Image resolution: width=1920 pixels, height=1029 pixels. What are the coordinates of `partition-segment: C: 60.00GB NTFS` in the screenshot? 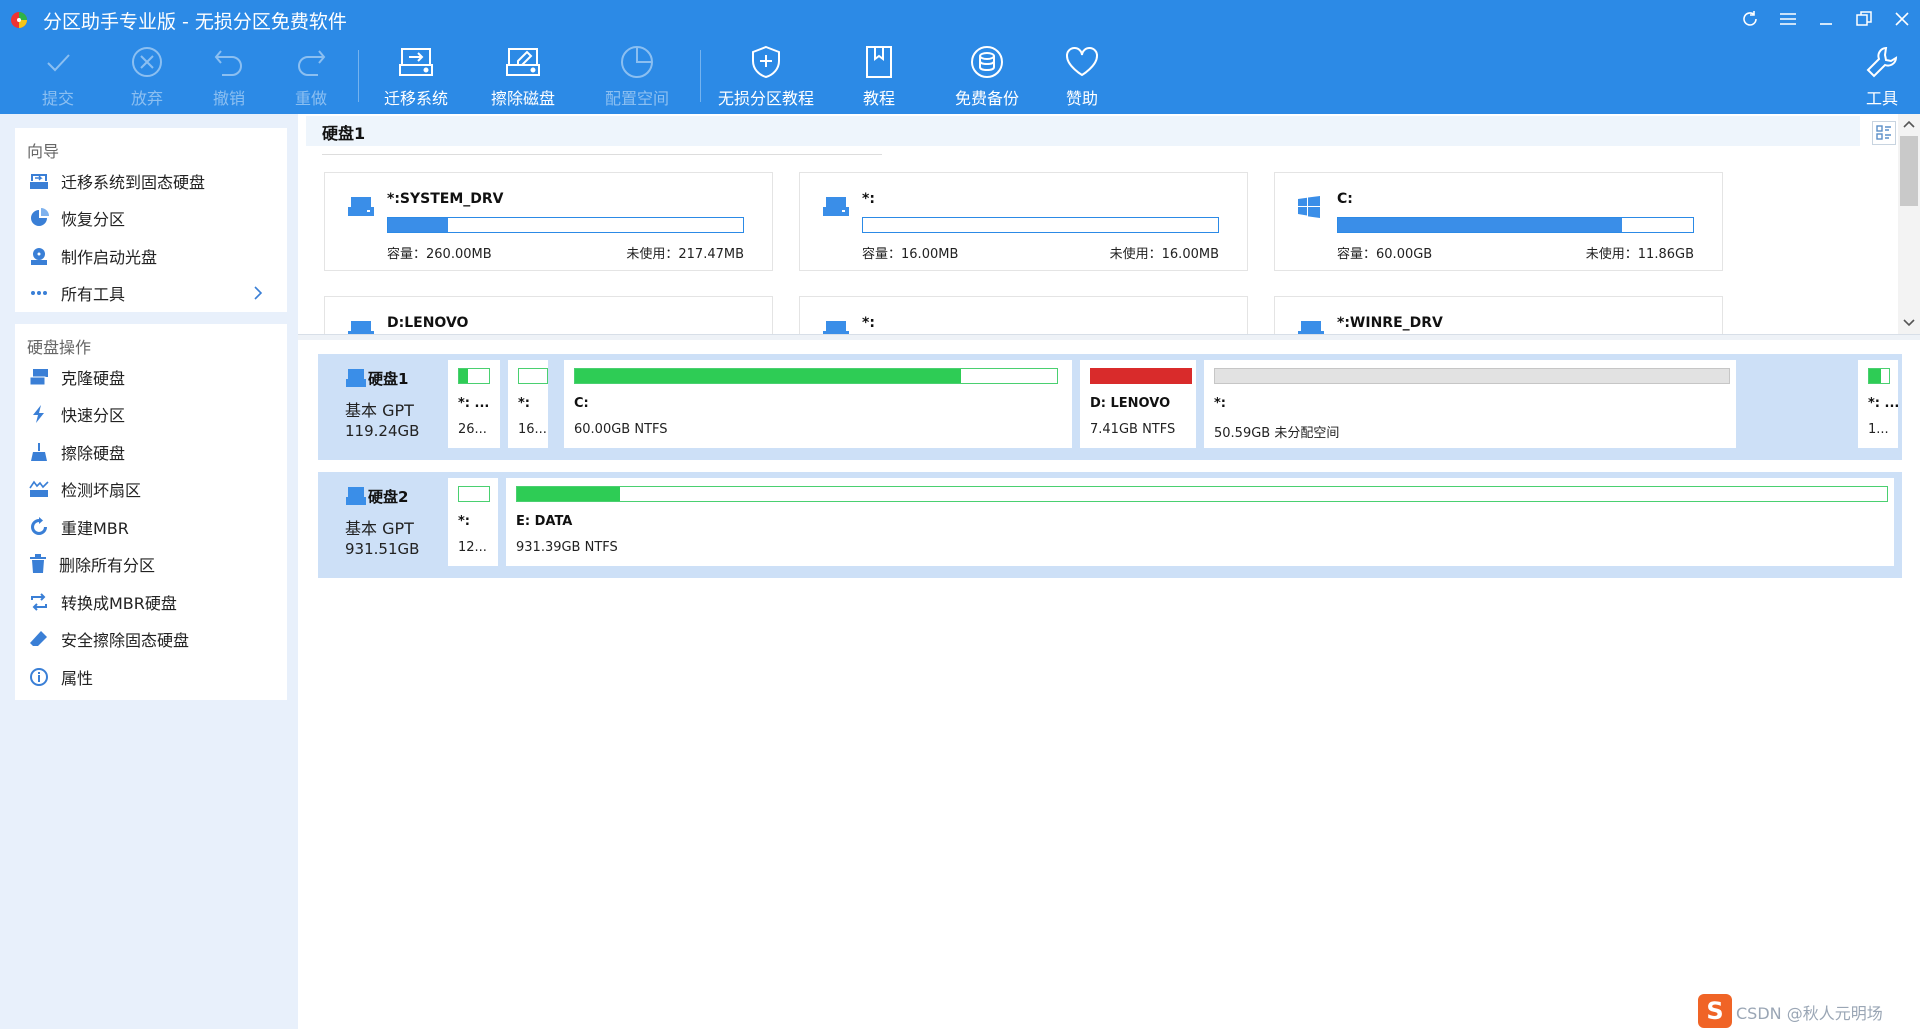 It's located at (818, 404).